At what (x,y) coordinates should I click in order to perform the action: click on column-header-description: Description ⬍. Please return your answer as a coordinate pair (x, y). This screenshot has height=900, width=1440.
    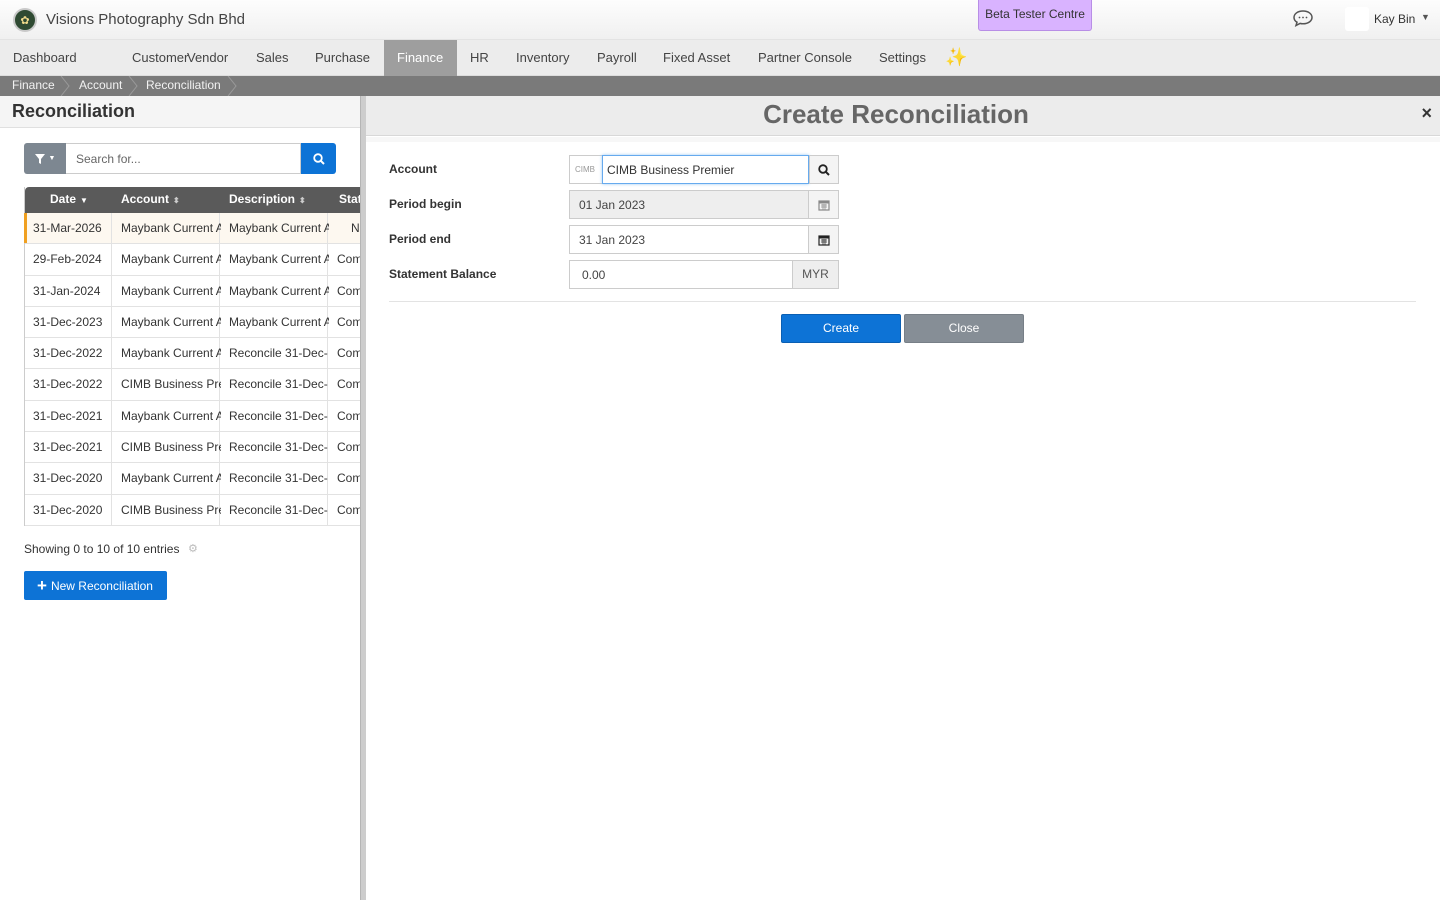
    Looking at the image, I should click on (267, 200).